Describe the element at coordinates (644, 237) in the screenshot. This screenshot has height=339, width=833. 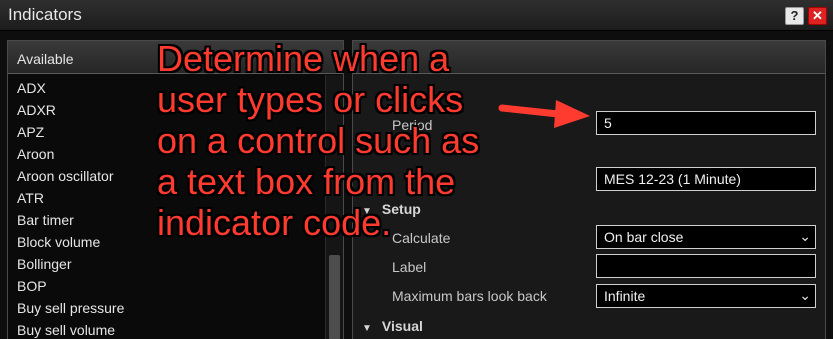
I see `calculate-select-value: On bar close` at that location.